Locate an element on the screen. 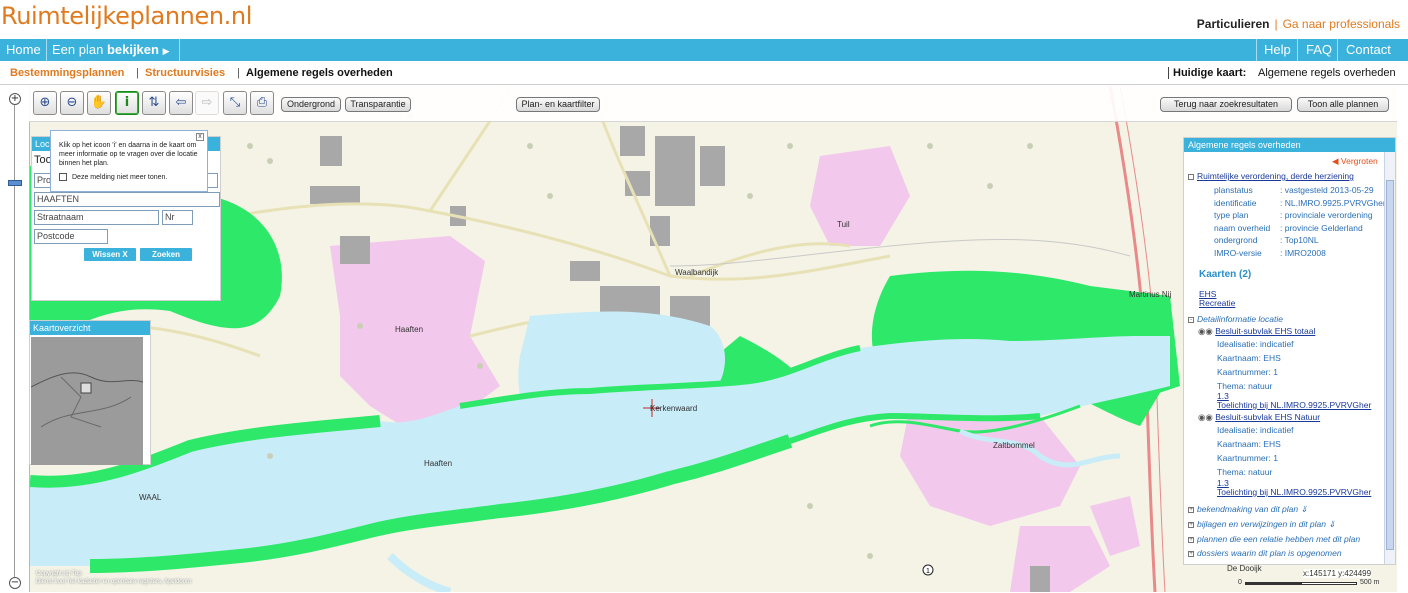 The height and width of the screenshot is (593, 1408). top-links: Particulieren | Ga naar professionals is located at coordinates (1298, 24).